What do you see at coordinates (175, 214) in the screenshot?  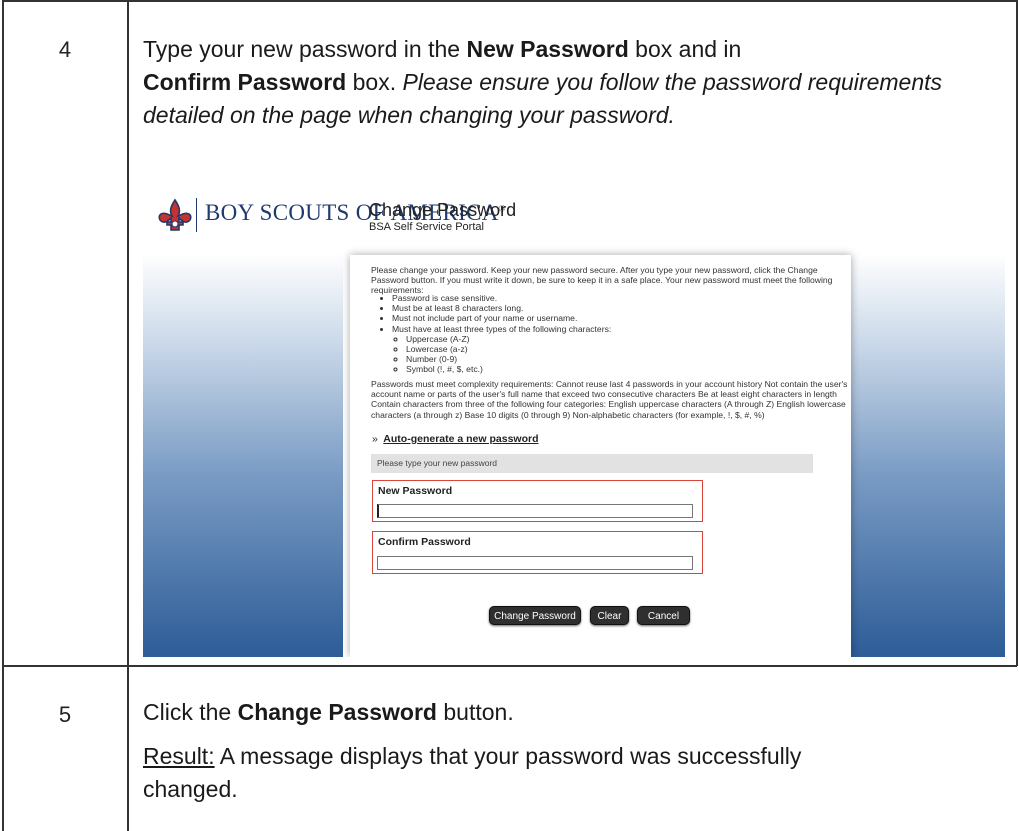 I see `fleur-de-lis-icon` at bounding box center [175, 214].